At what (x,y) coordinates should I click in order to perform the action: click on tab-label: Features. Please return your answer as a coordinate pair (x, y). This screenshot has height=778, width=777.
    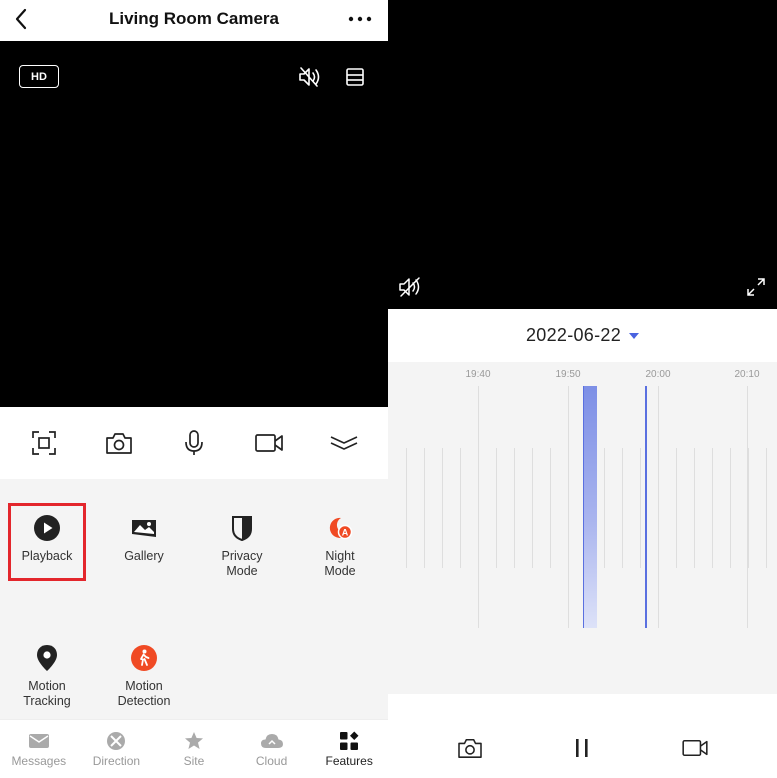
    Looking at the image, I should click on (349, 761).